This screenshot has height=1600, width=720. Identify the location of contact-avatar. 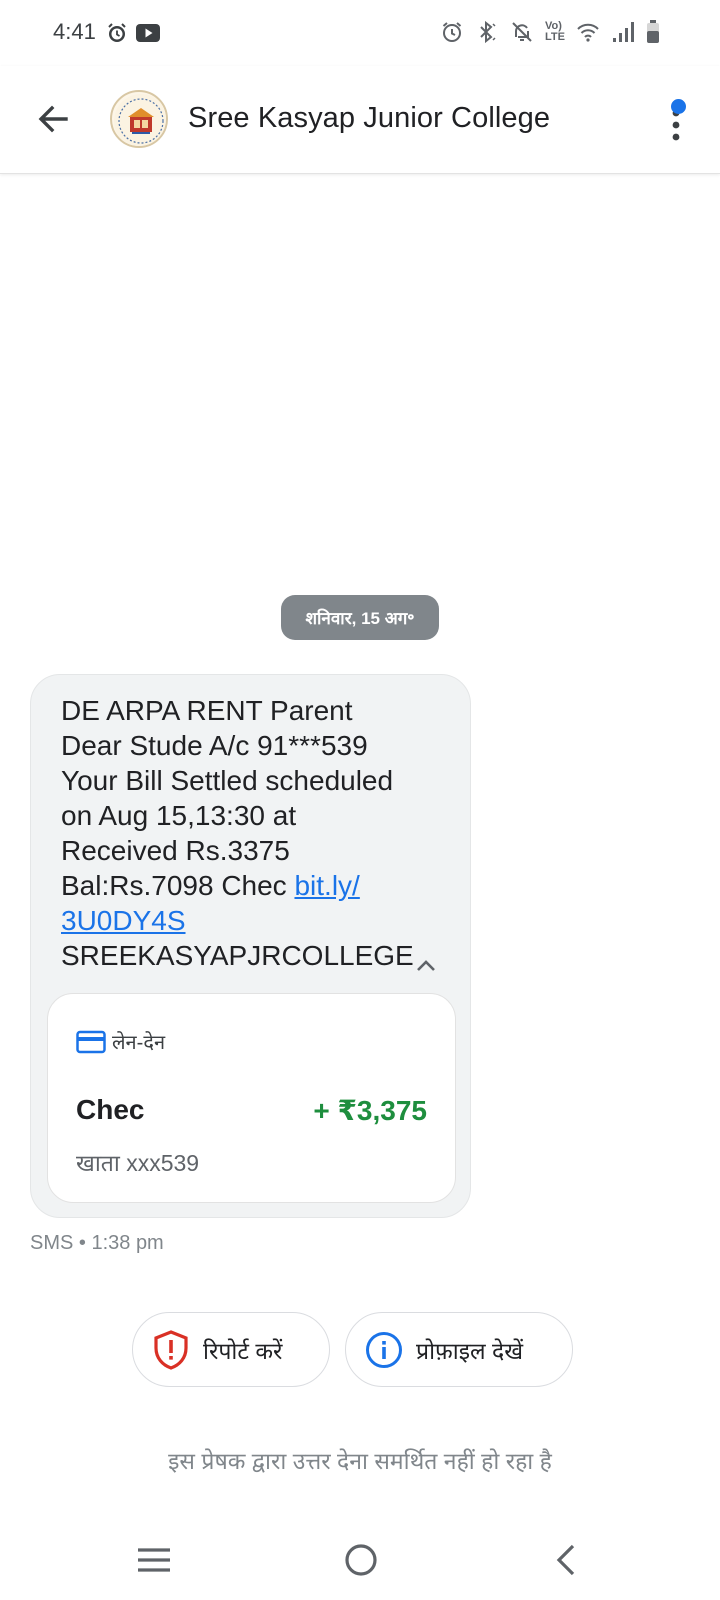
(139, 119).